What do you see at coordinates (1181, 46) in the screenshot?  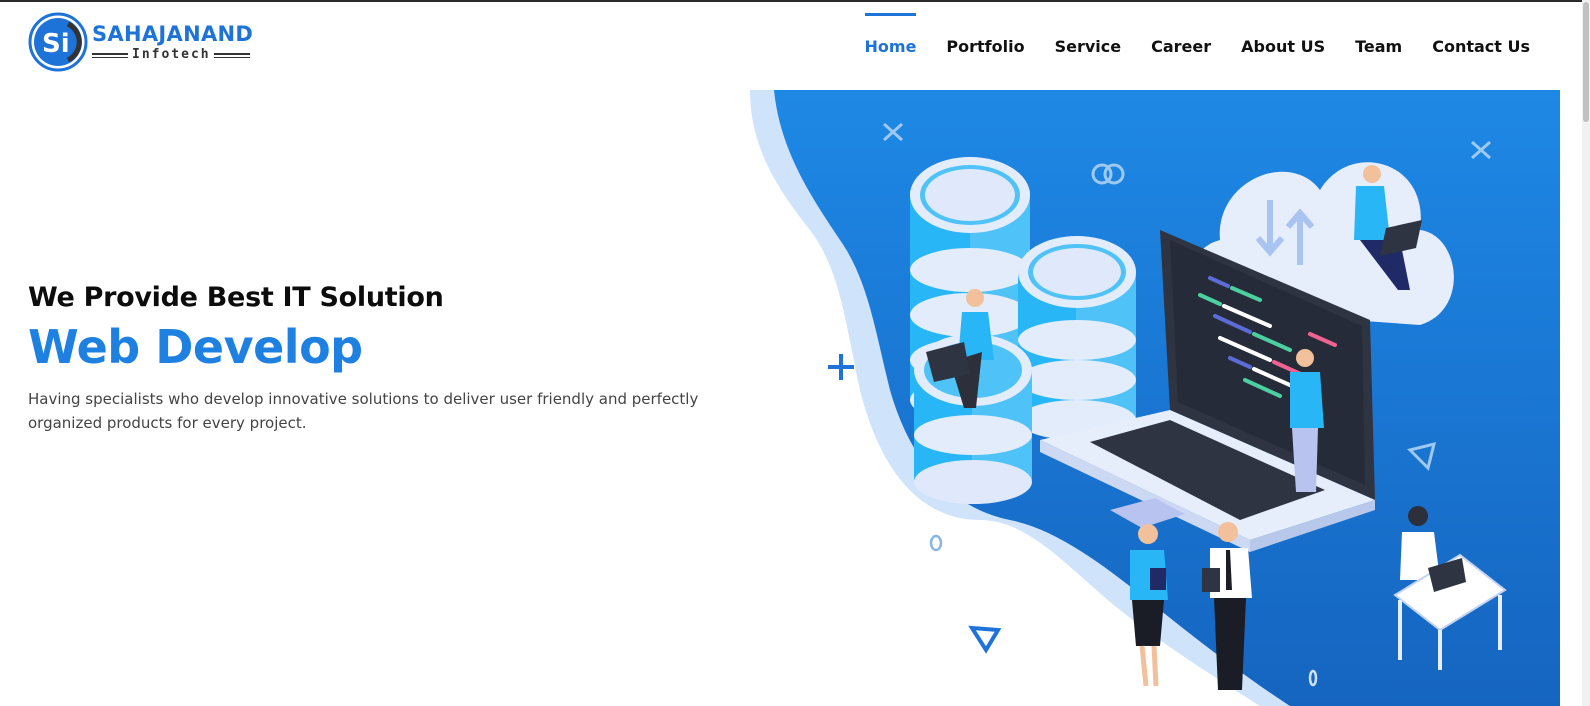 I see `nav-career: Career` at bounding box center [1181, 46].